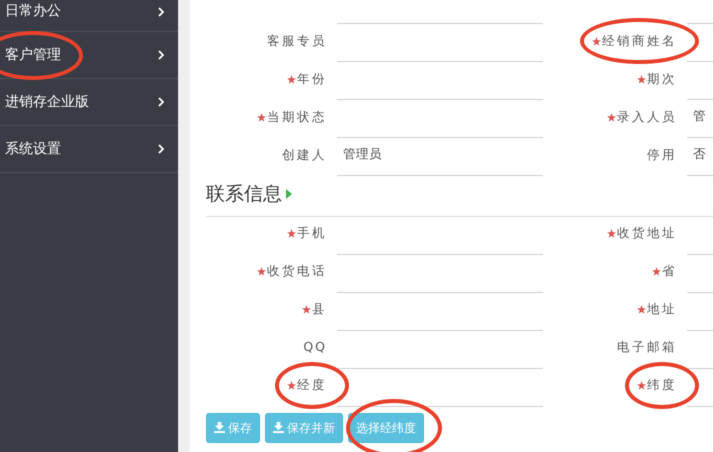  Describe the element at coordinates (297, 271) in the screenshot. I see `field-label: 收货电话` at that location.